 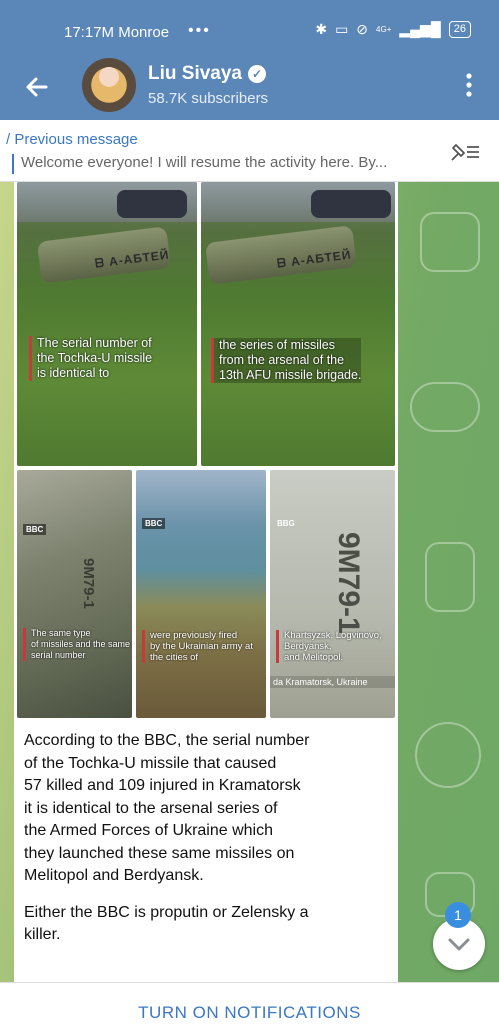 I want to click on bluetooth-icon: ✱, so click(x=321, y=29).